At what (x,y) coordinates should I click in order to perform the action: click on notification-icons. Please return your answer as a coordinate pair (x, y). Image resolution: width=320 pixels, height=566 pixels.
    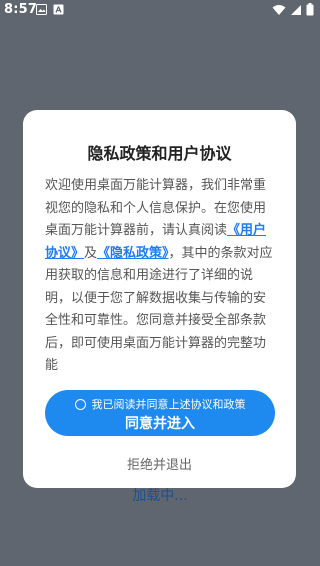
    Looking at the image, I should click on (50, 9).